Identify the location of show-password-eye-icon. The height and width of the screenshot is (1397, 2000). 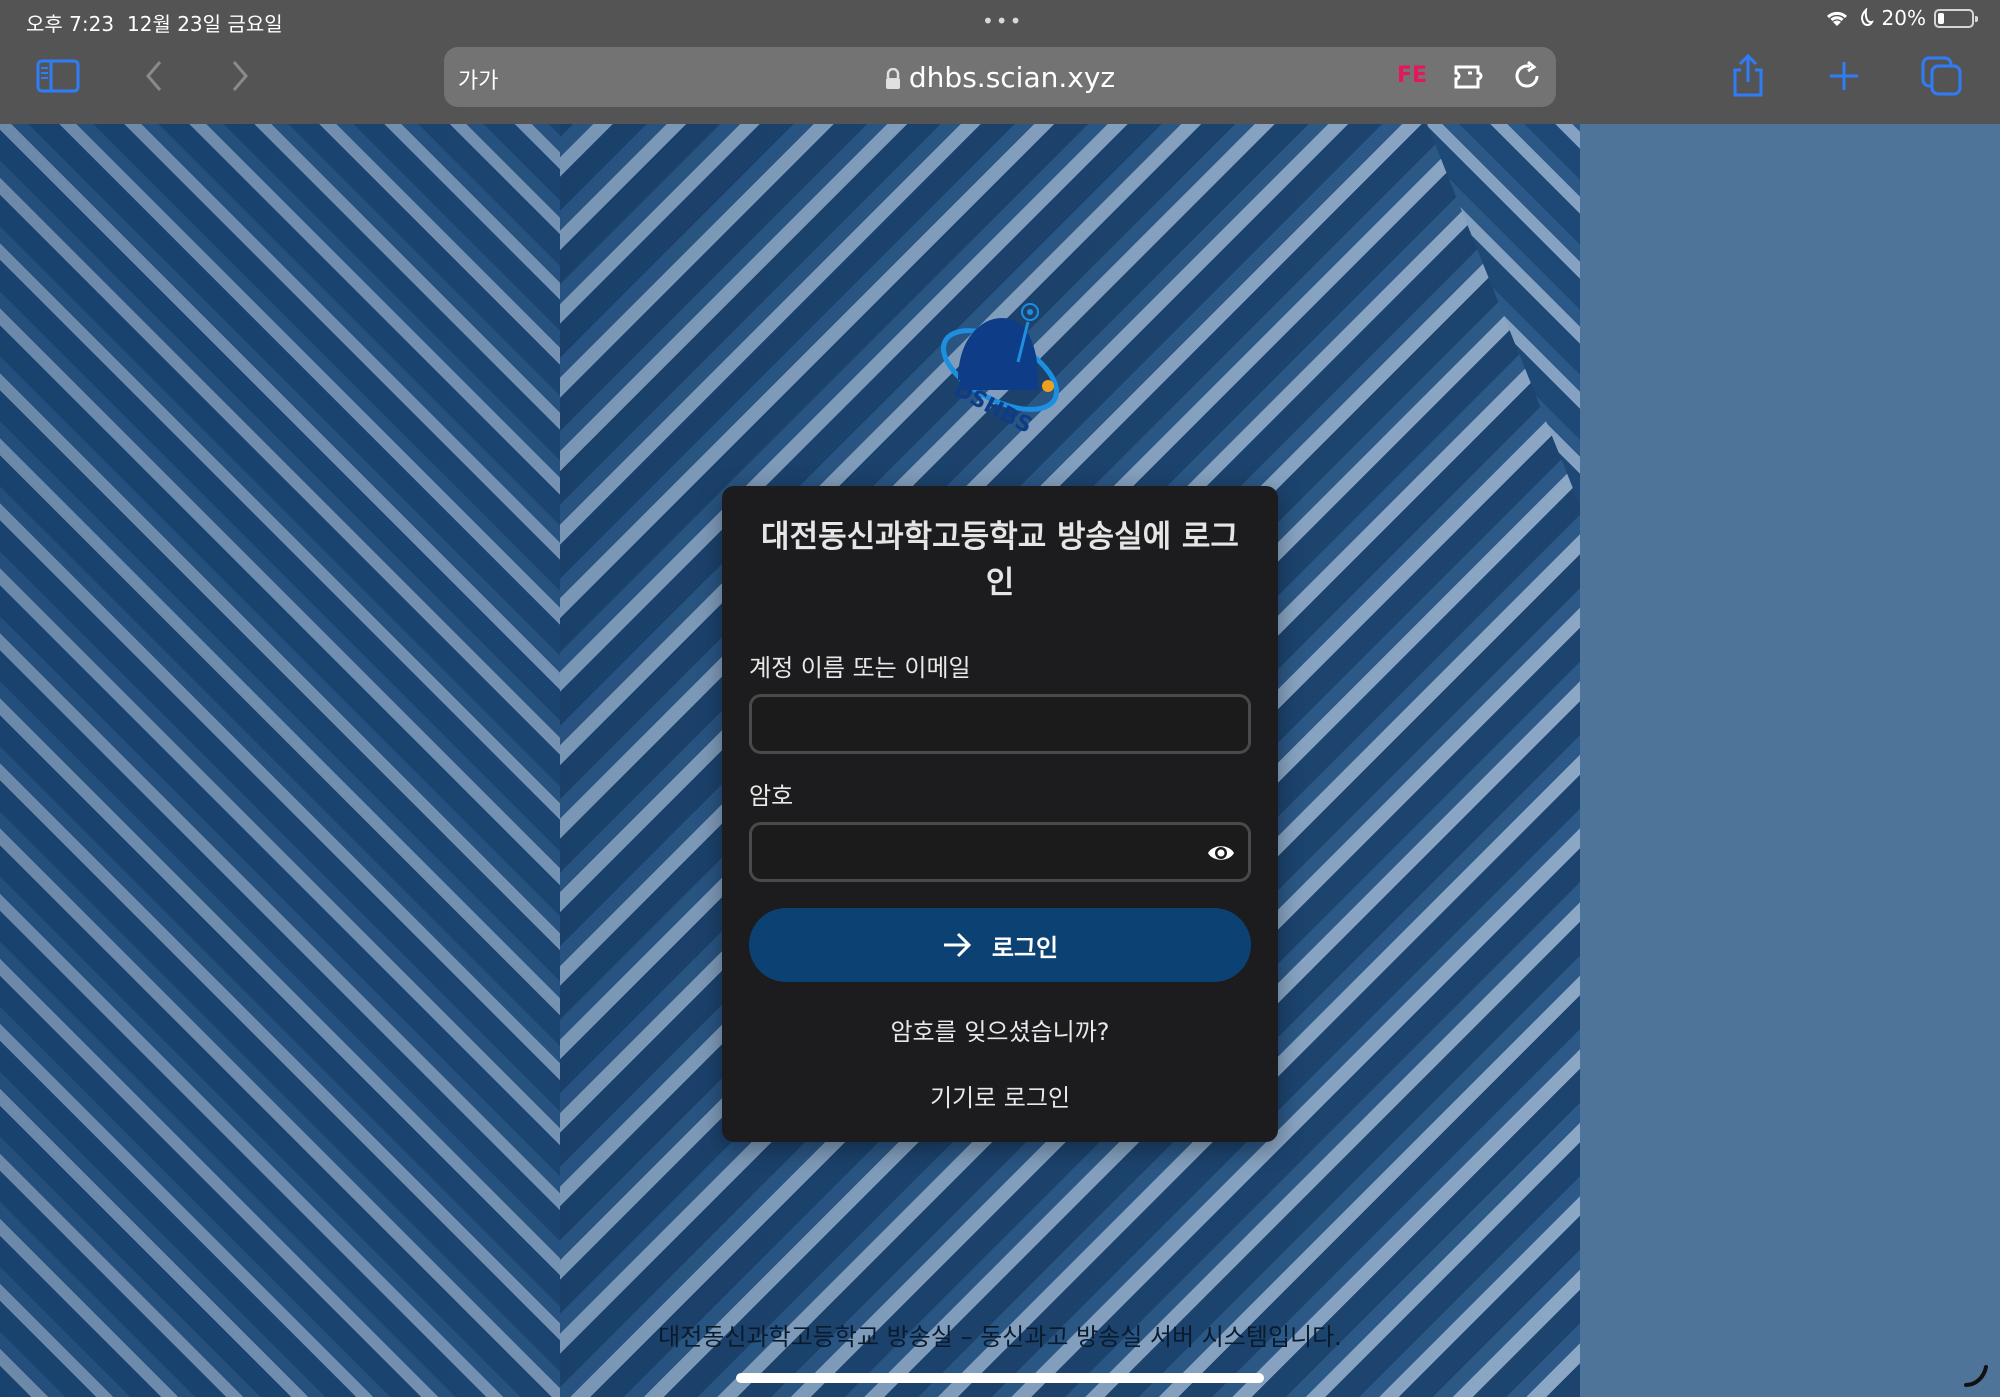
(1221, 853).